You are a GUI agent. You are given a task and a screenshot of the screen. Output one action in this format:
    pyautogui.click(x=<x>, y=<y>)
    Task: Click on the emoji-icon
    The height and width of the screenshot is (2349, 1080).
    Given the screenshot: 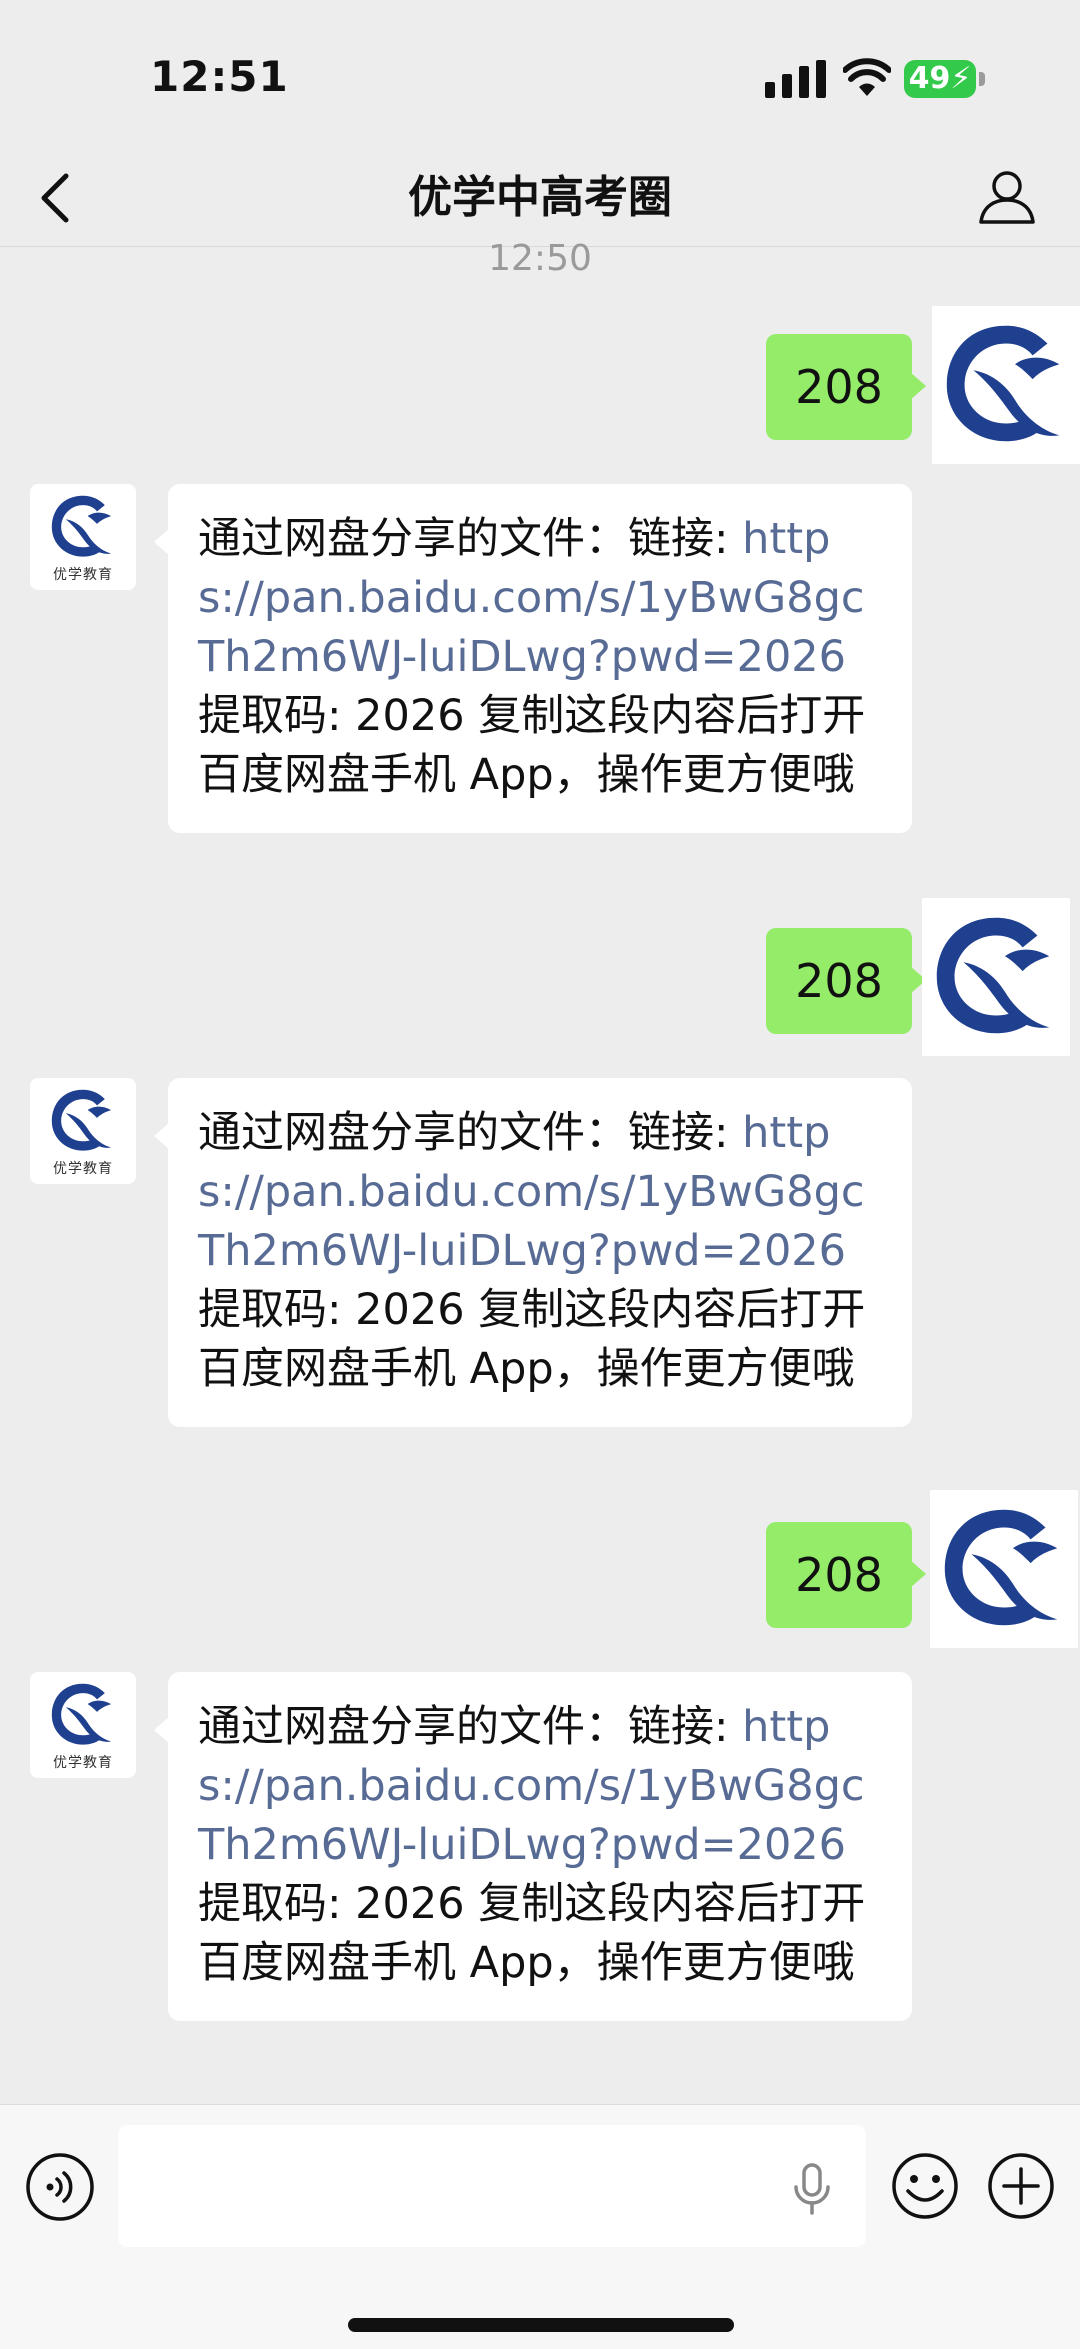 What is the action you would take?
    pyautogui.click(x=925, y=2186)
    